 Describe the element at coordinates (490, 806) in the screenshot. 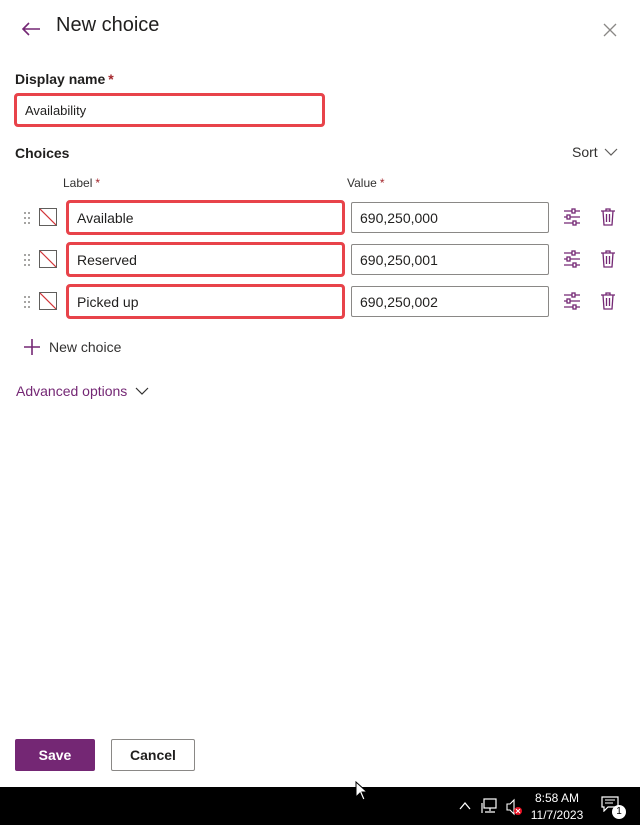

I see `network-icon` at that location.